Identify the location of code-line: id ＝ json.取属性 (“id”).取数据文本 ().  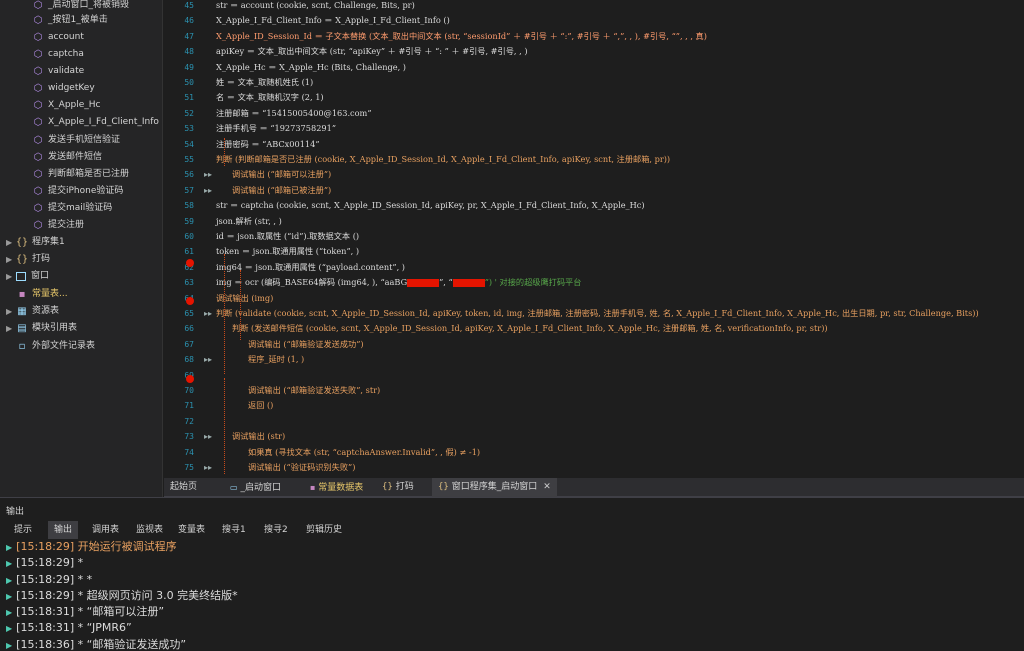
(287, 236).